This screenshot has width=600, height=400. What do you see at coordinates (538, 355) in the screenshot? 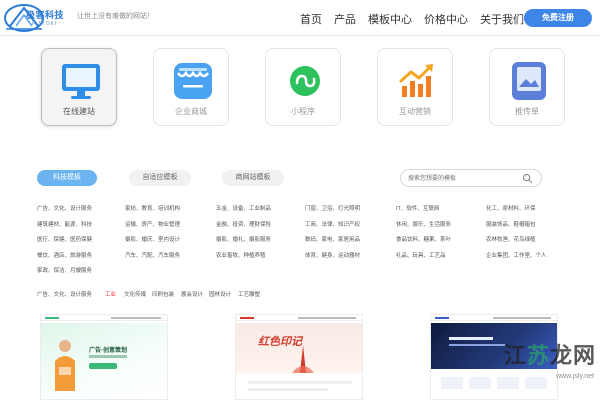
I see `watermark-accent: 苏` at bounding box center [538, 355].